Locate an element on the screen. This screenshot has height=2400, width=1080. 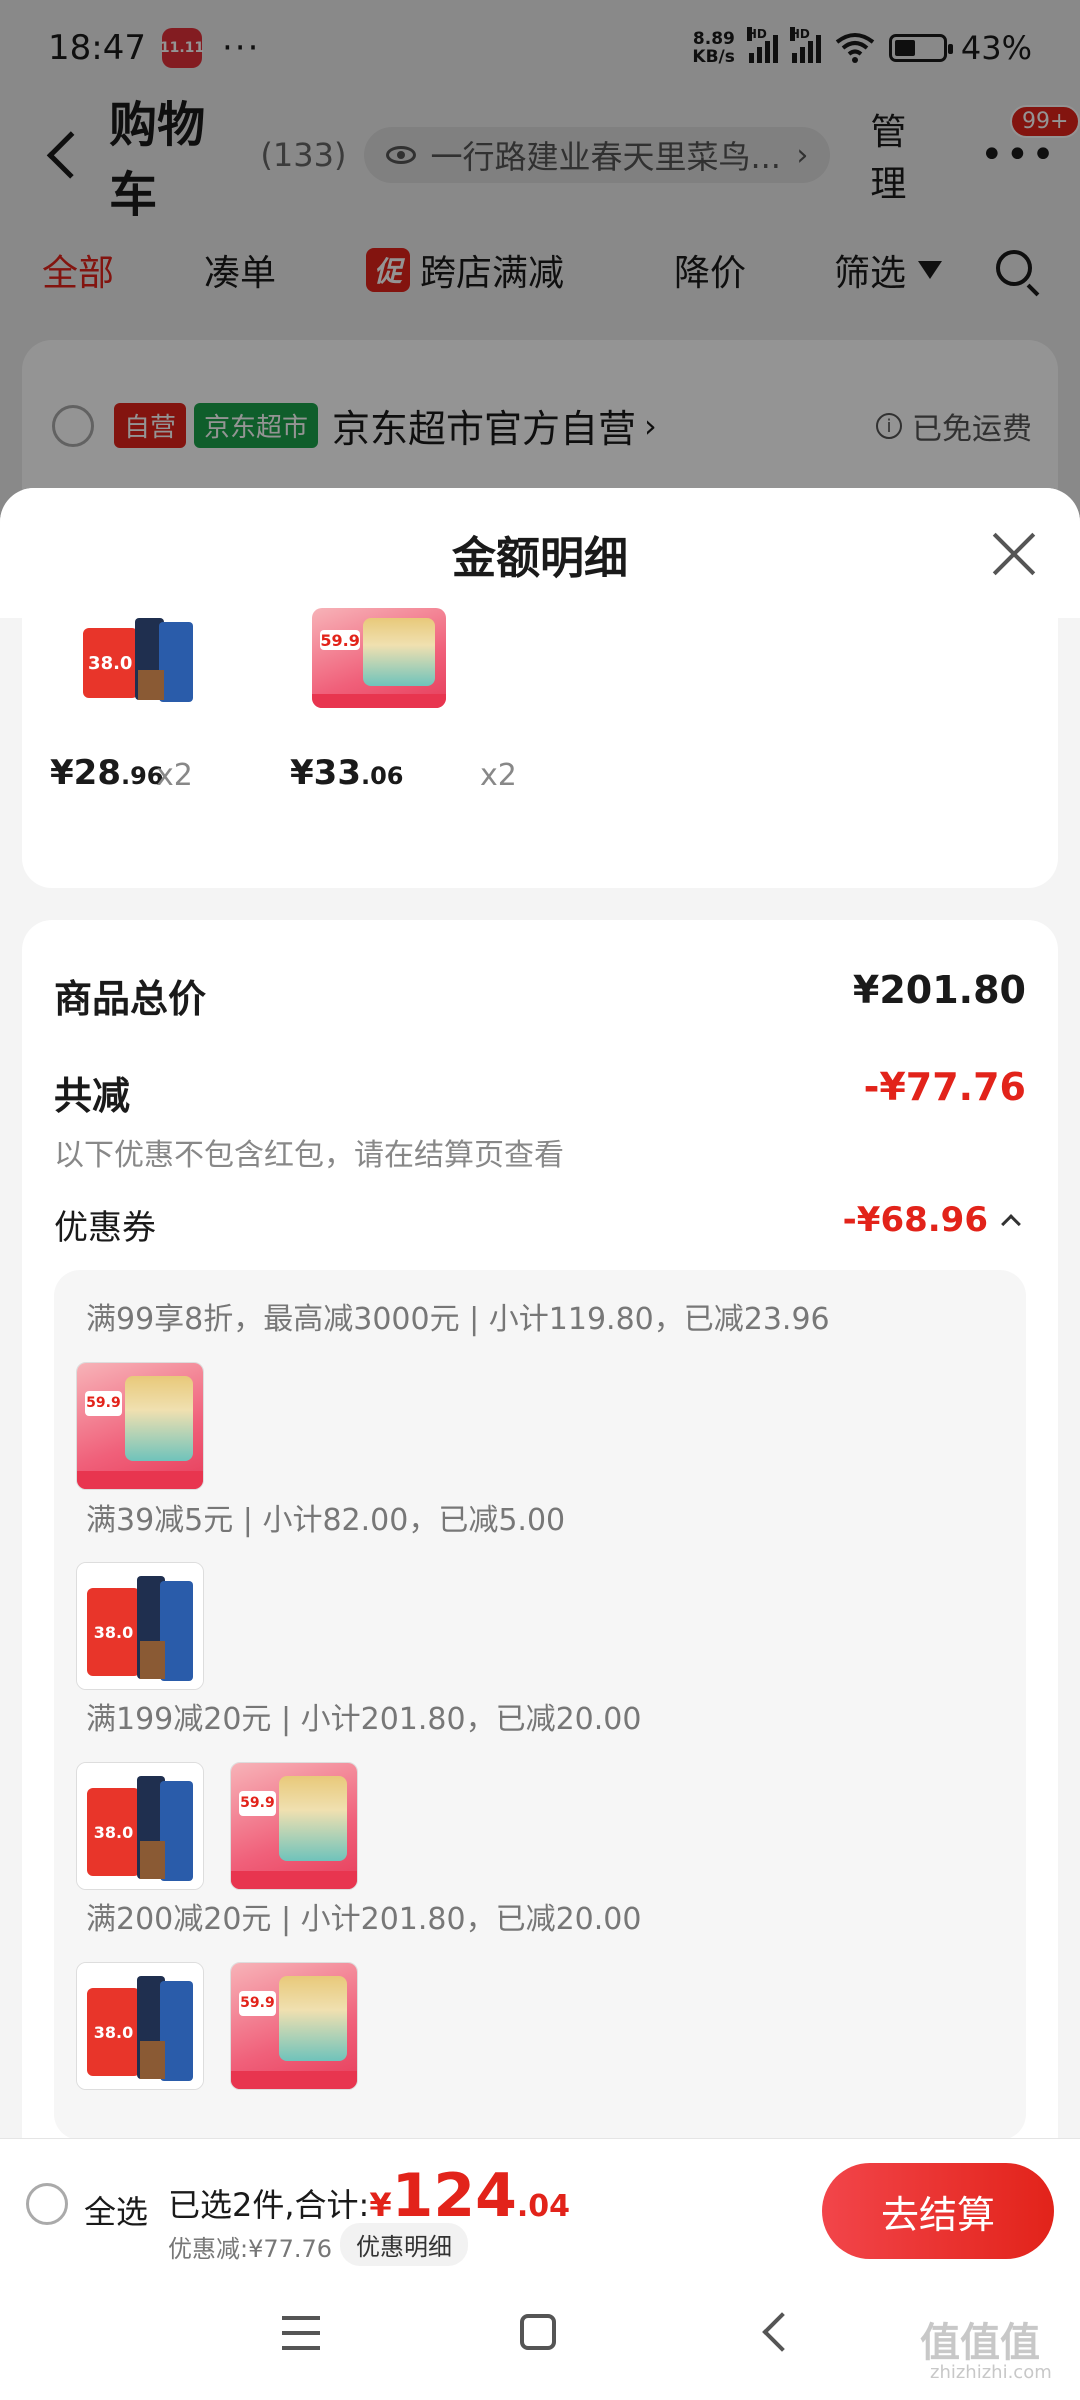
discount-summary: 优惠减:¥77.76 is located at coordinates (250, 2249).